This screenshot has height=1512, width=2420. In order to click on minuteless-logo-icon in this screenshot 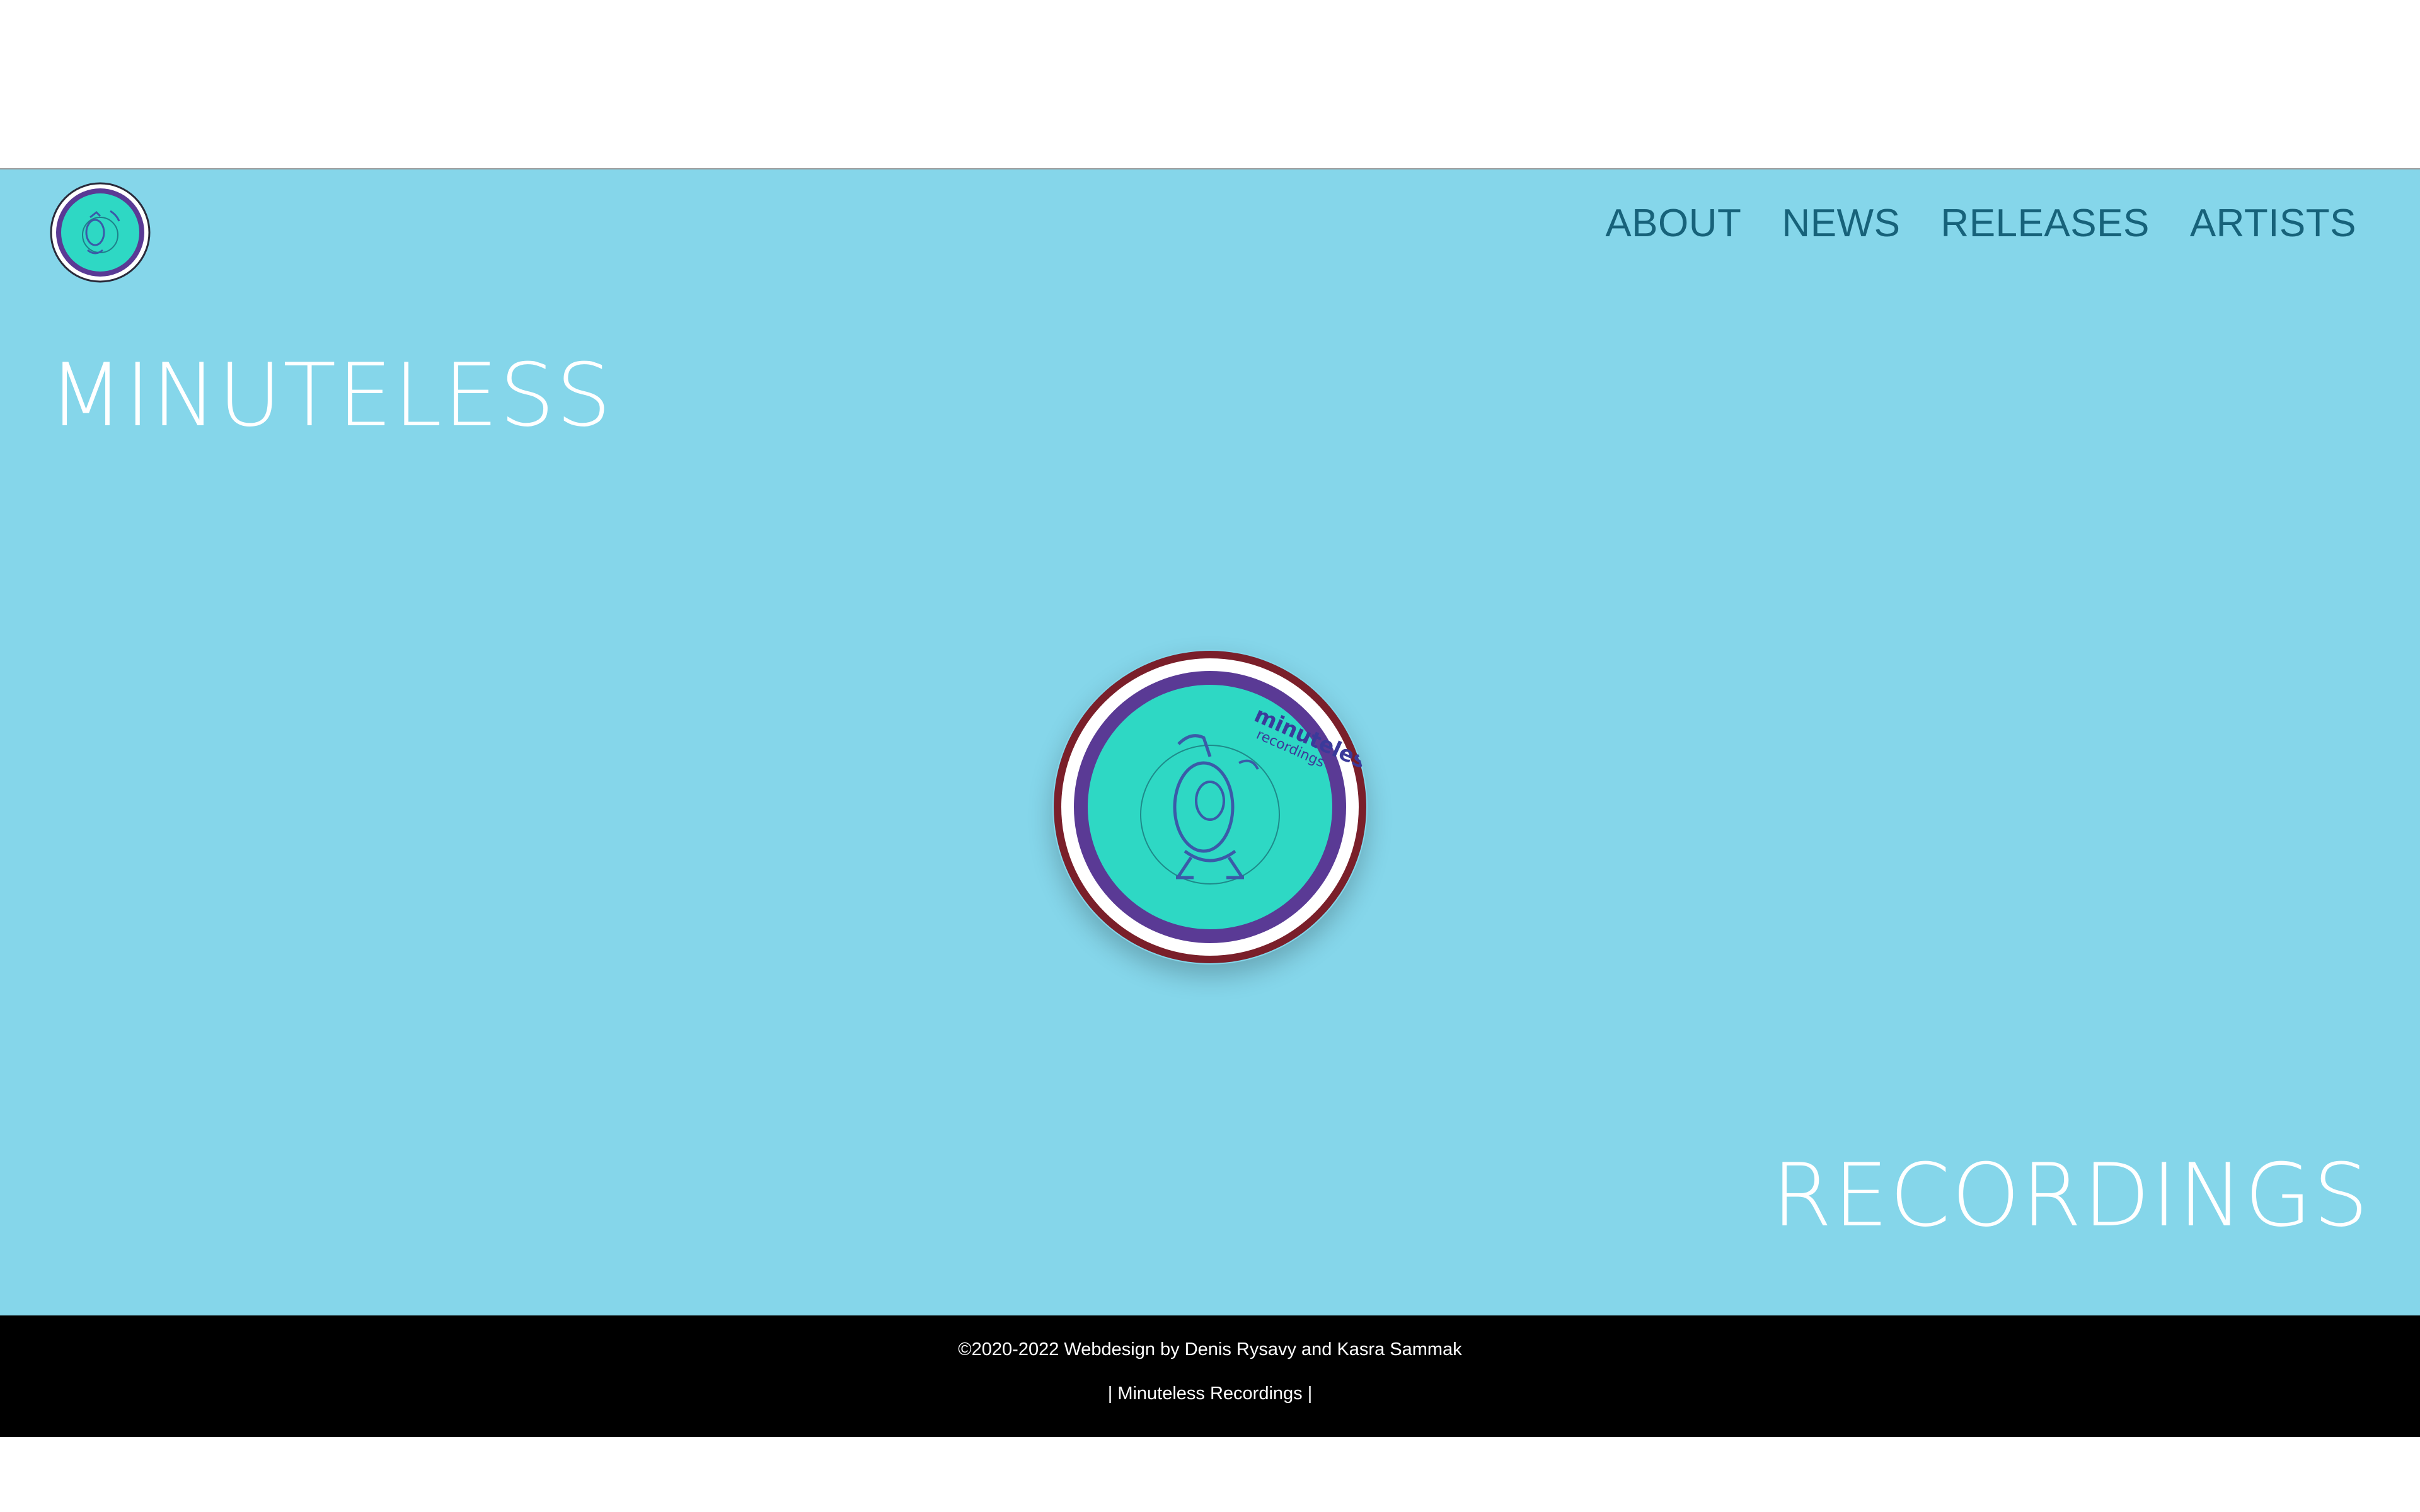, I will do `click(101, 232)`.